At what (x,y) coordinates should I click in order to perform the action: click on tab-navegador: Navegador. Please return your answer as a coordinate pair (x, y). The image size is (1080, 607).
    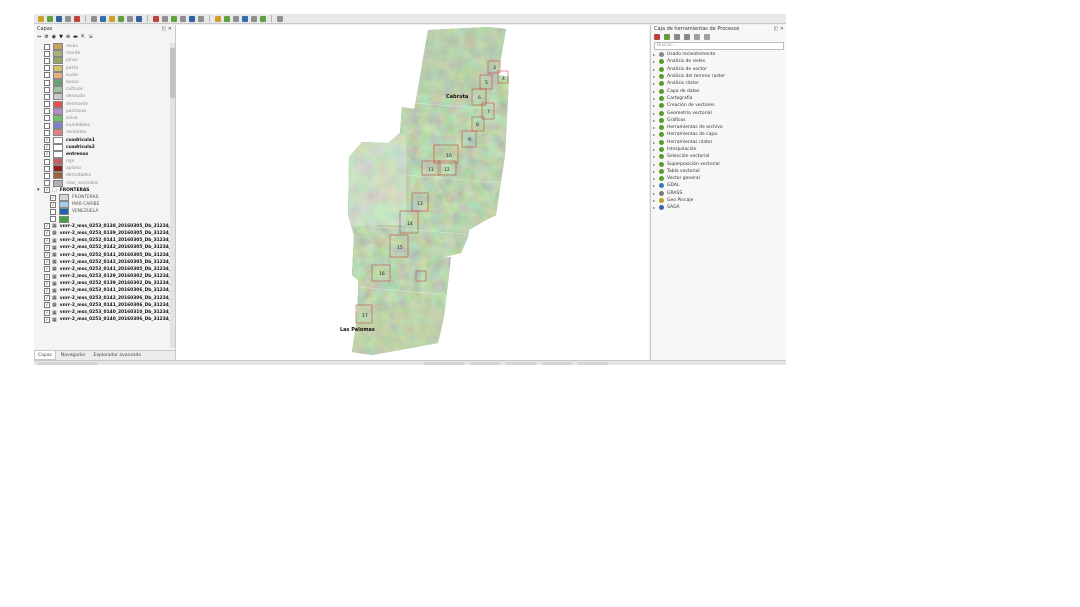
    Looking at the image, I should click on (73, 355).